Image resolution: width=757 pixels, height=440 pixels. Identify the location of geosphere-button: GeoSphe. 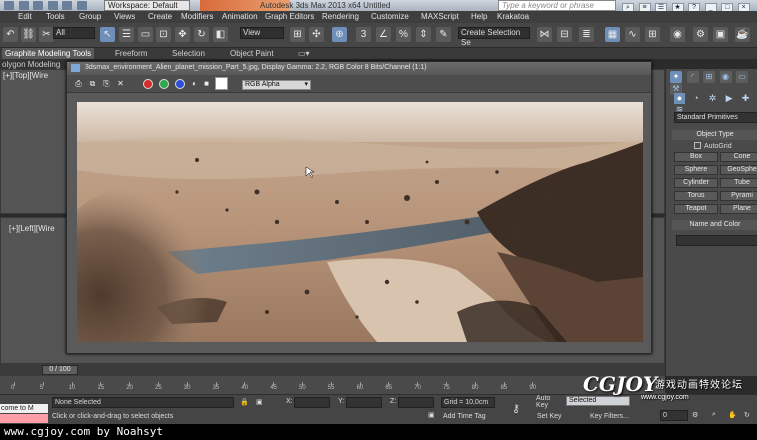
(738, 170).